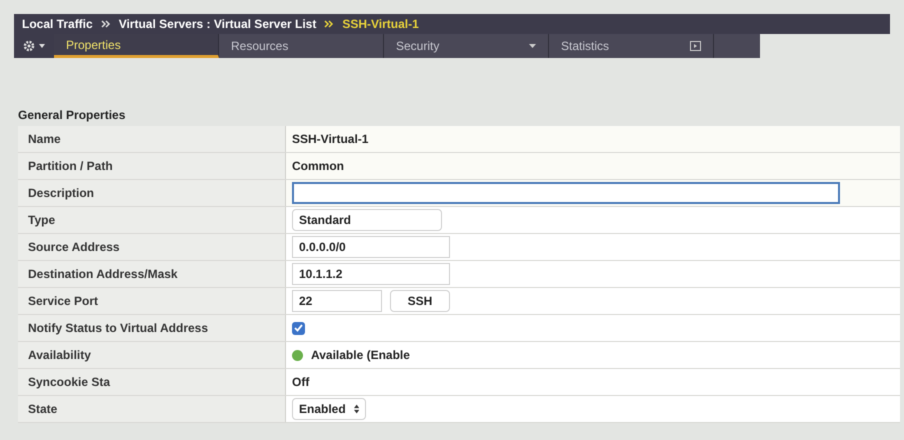  I want to click on settings-icon, so click(29, 46).